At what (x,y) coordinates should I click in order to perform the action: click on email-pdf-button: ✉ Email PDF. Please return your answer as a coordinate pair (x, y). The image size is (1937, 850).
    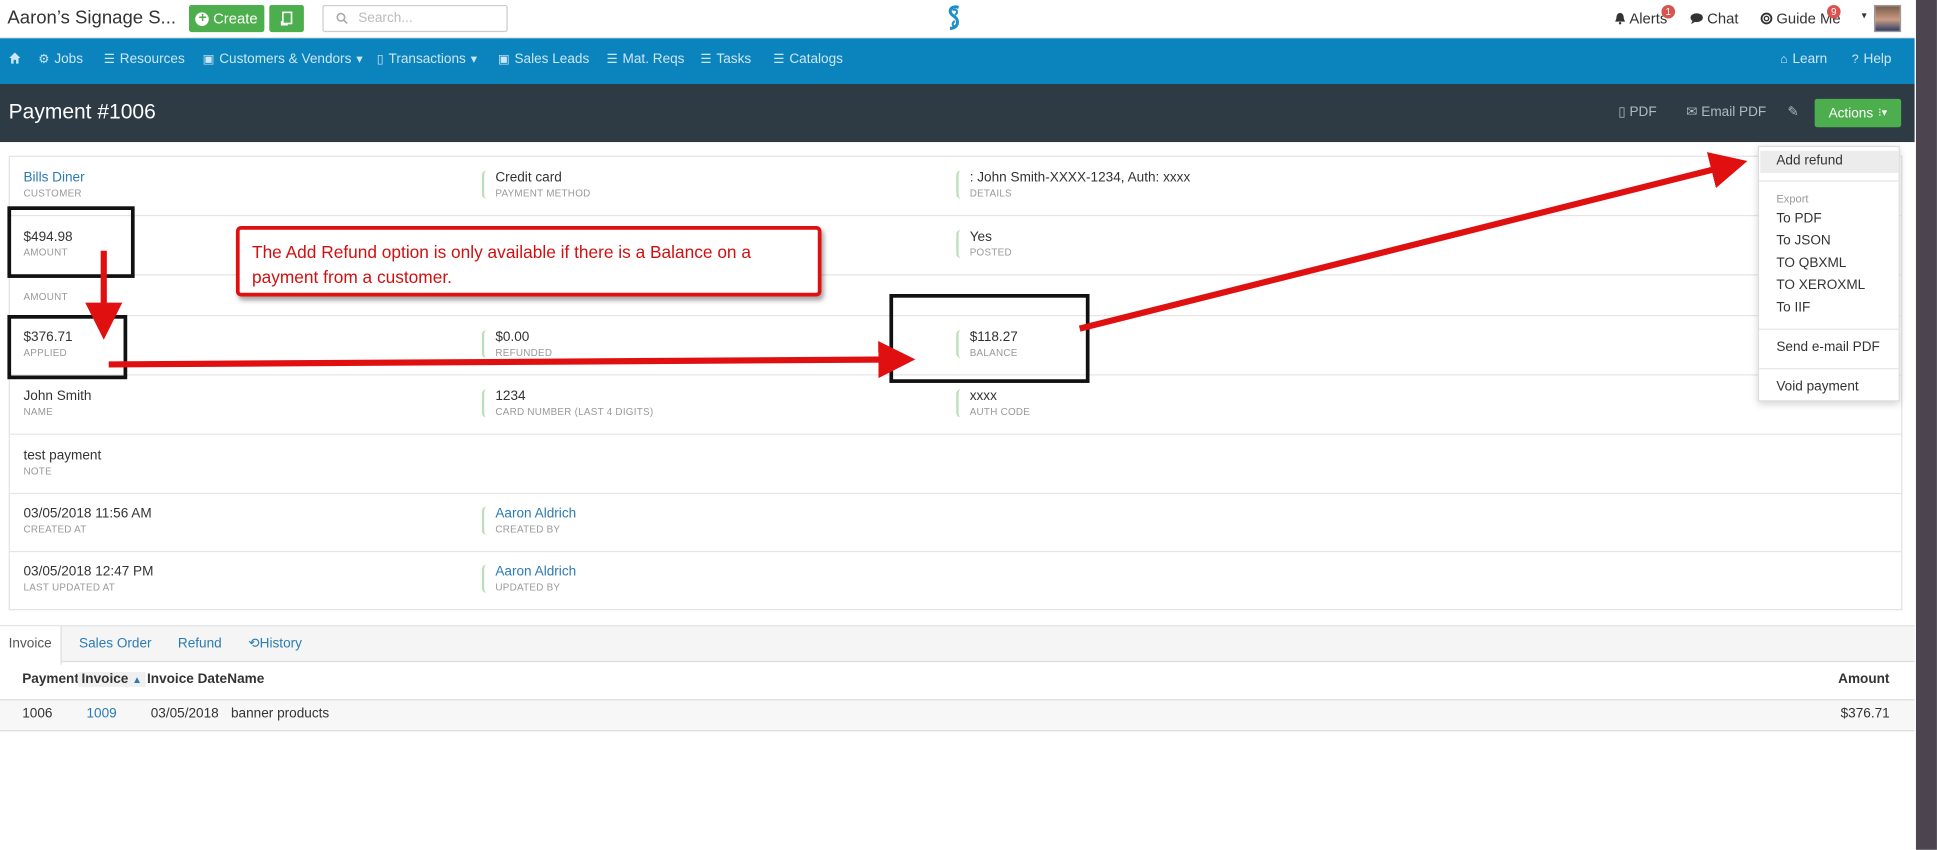
    Looking at the image, I should click on (1726, 112).